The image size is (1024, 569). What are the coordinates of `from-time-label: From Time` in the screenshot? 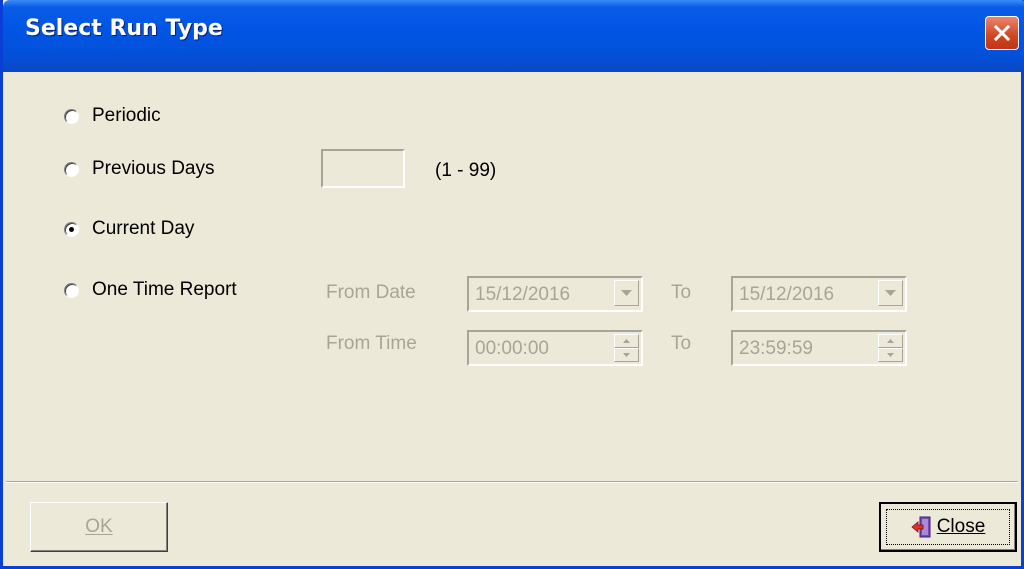 It's located at (371, 343).